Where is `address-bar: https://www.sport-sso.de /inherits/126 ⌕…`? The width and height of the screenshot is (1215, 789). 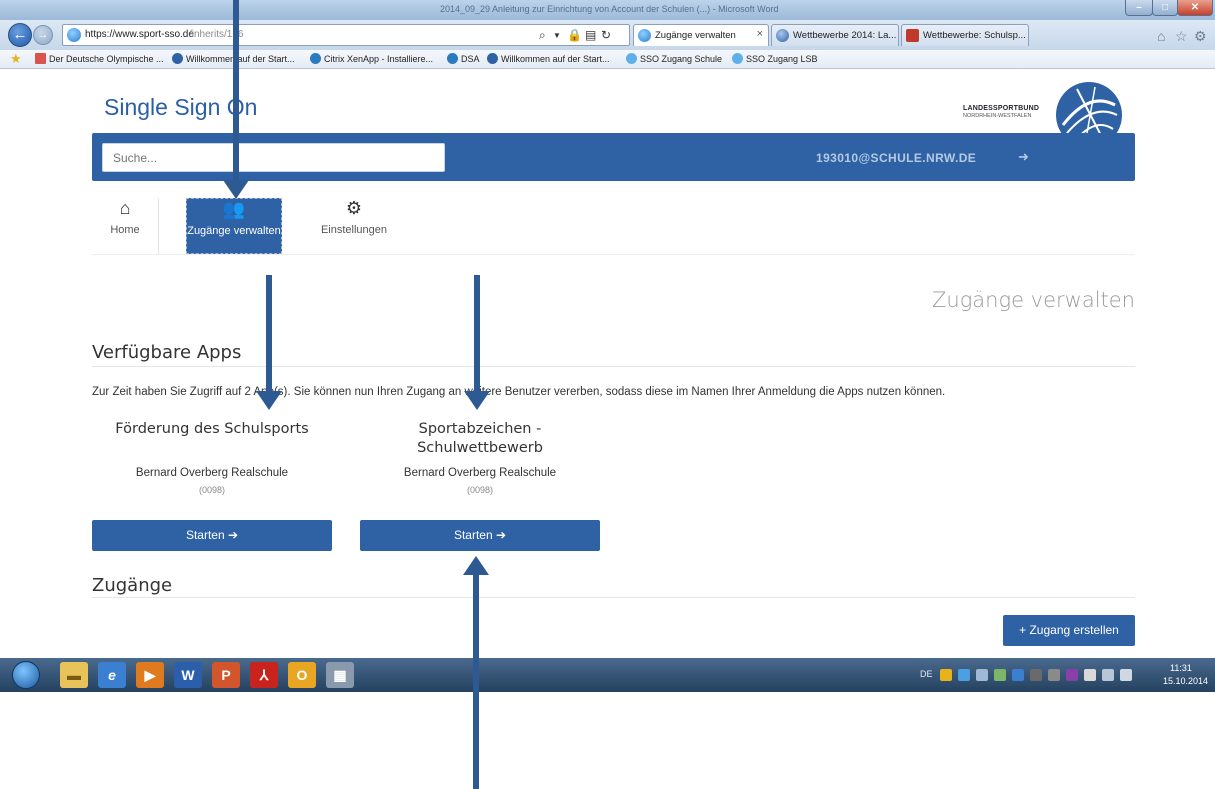
address-bar: https://www.sport-sso.de /inherits/126 ⌕… is located at coordinates (346, 35).